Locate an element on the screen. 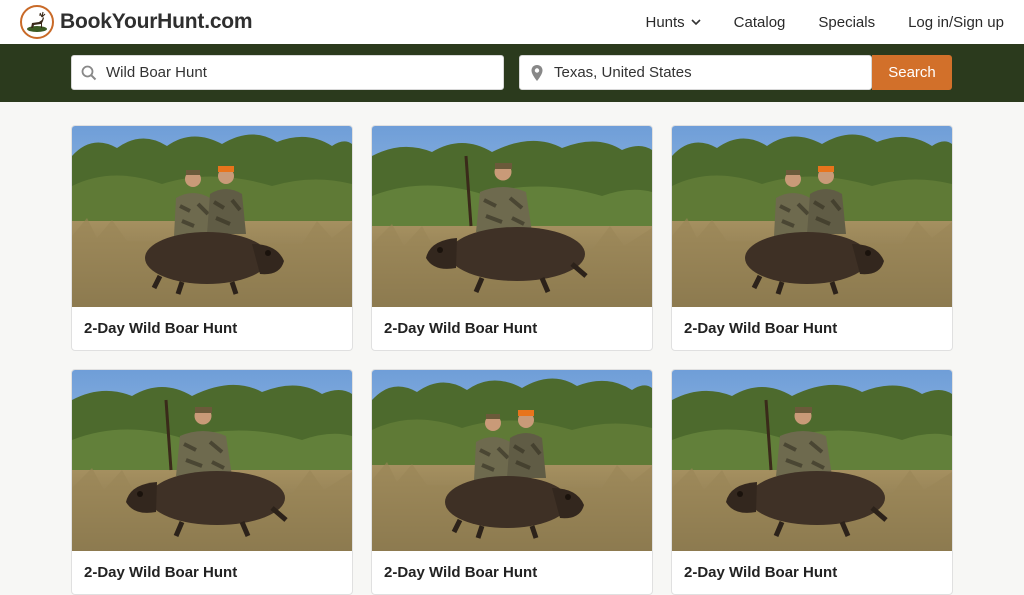 Image resolution: width=1024 pixels, height=595 pixels. nav-catalog: Catalog is located at coordinates (760, 22).